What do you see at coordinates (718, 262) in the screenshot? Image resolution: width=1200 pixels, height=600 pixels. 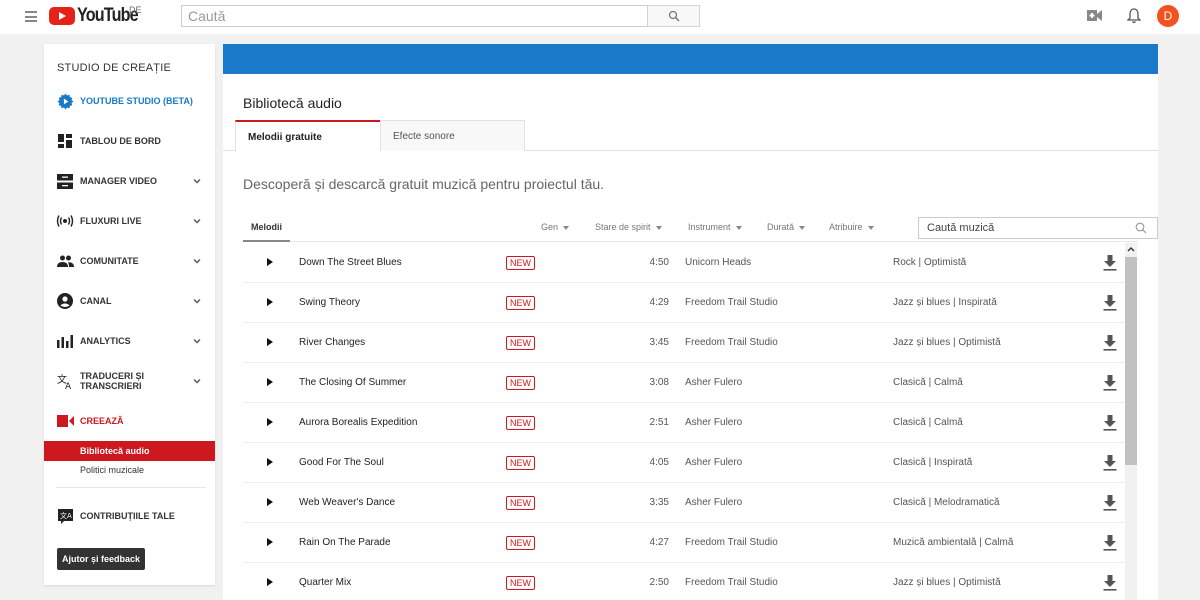 I see `track-artist: Unicorn Heads` at bounding box center [718, 262].